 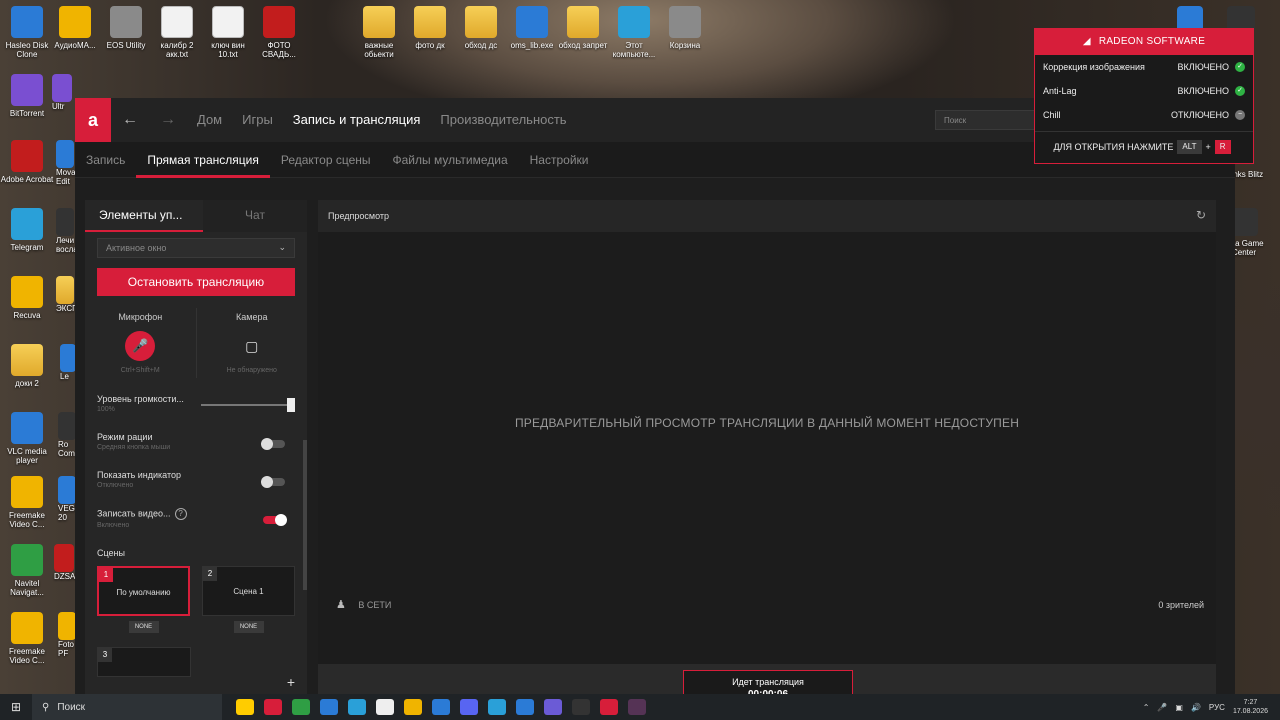 I want to click on desktop-icon: фото дк, so click(x=430, y=28).